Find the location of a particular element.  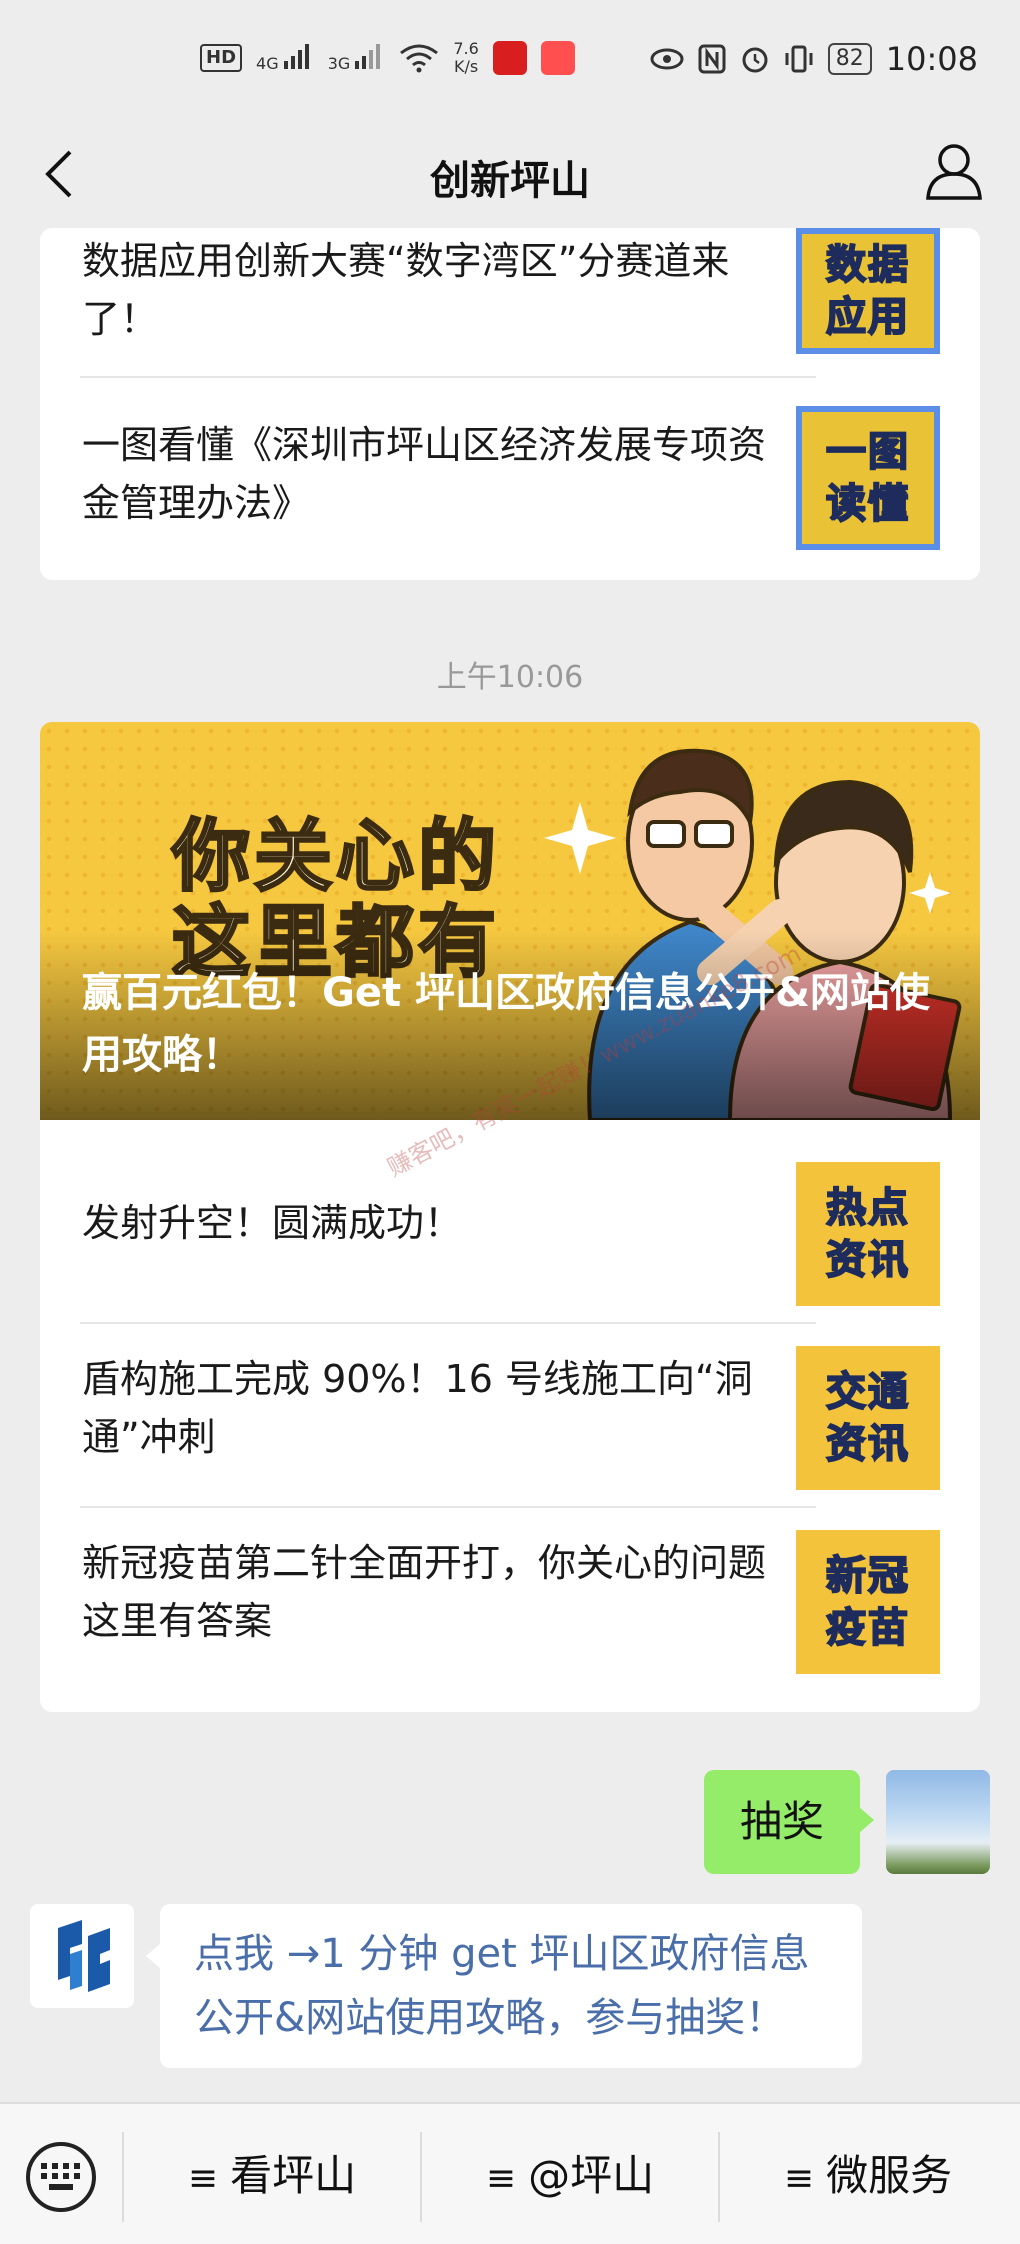

thumbnail-text: 一图读懂 is located at coordinates (867, 478).